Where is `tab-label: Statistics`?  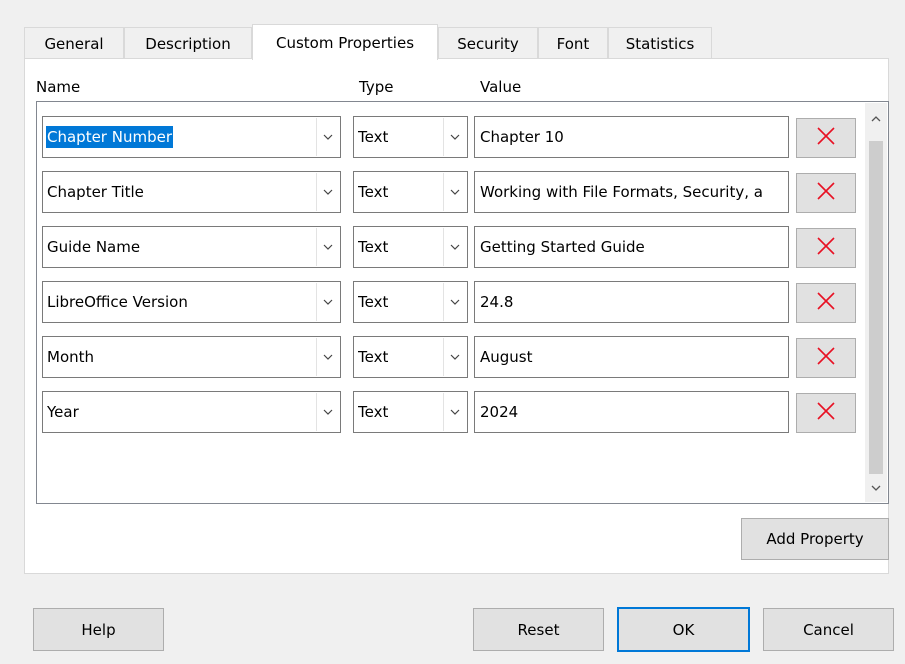
tab-label: Statistics is located at coordinates (660, 43).